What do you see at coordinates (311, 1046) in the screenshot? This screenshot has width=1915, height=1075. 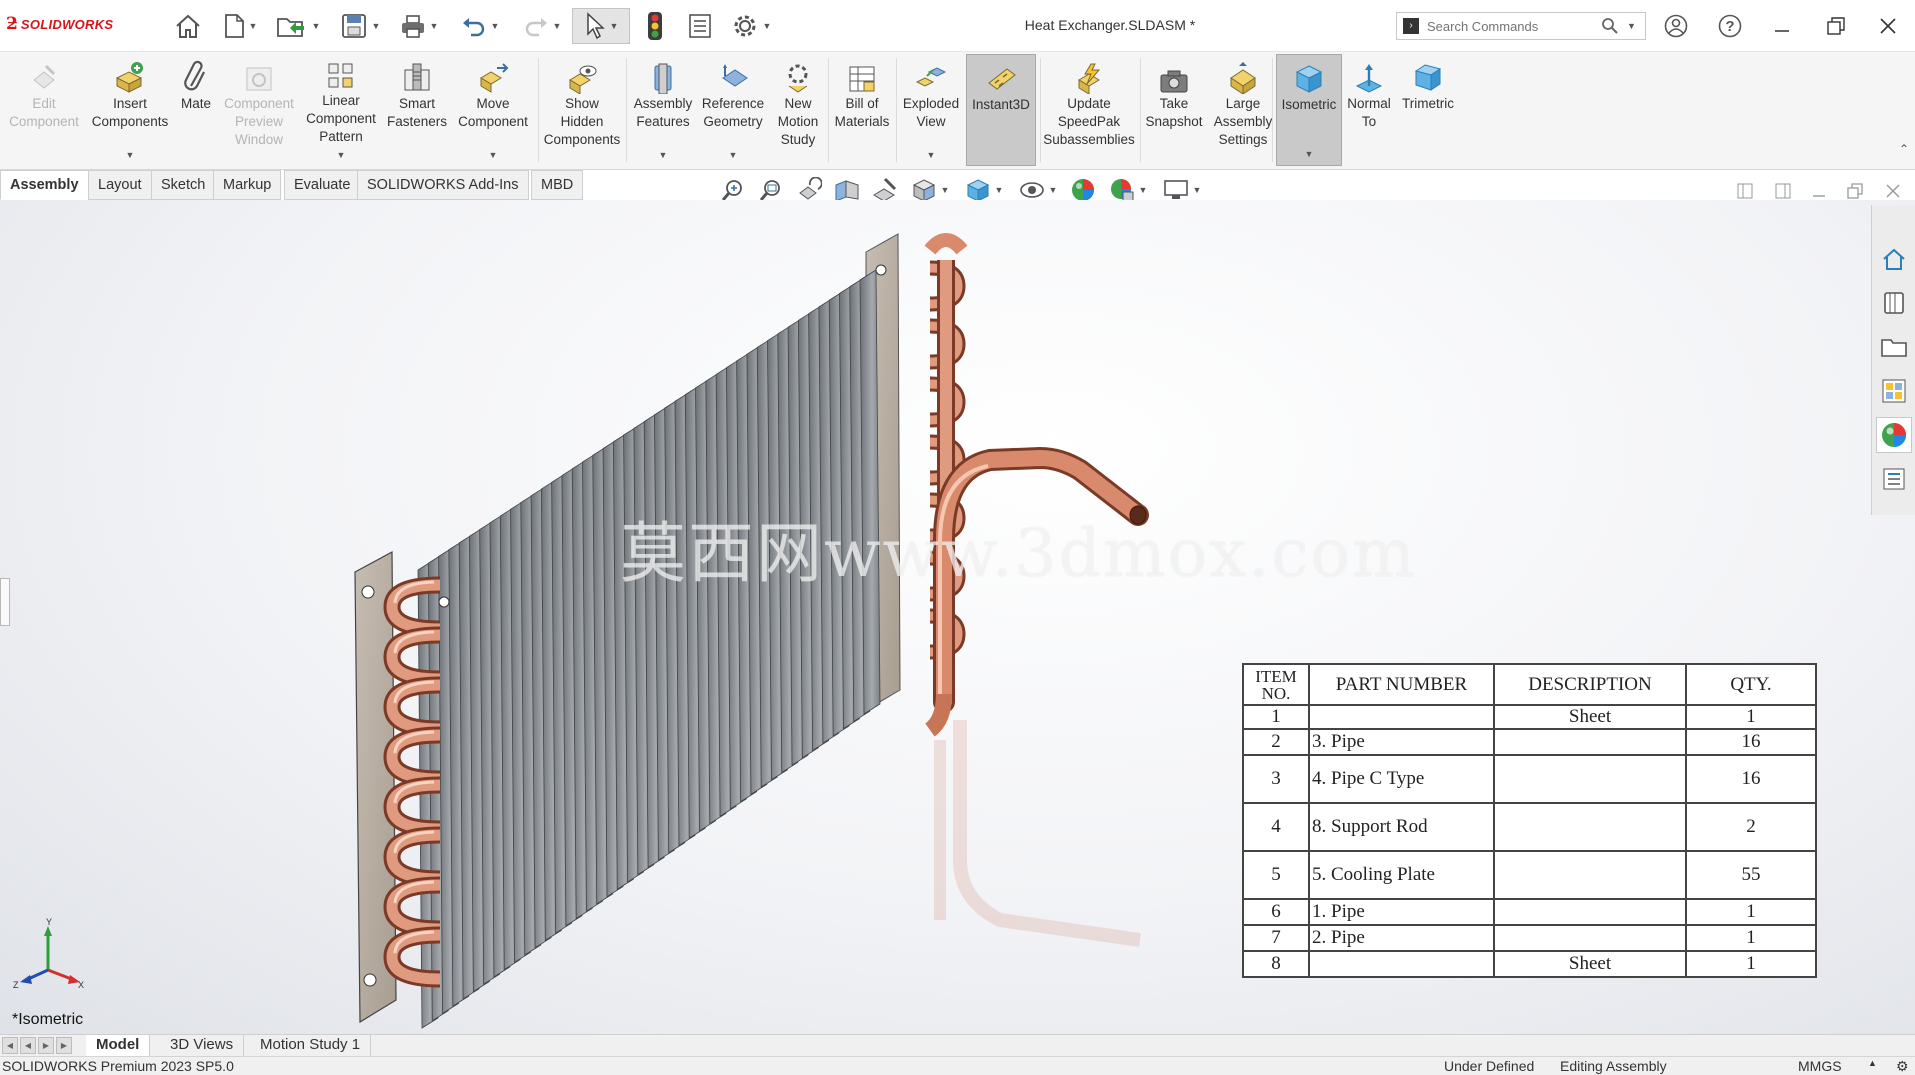 I see `tab-motion-study-1: Motion Study 1` at bounding box center [311, 1046].